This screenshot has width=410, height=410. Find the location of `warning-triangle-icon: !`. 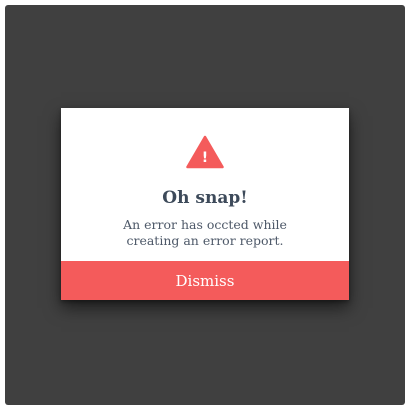

warning-triangle-icon: ! is located at coordinates (205, 152).